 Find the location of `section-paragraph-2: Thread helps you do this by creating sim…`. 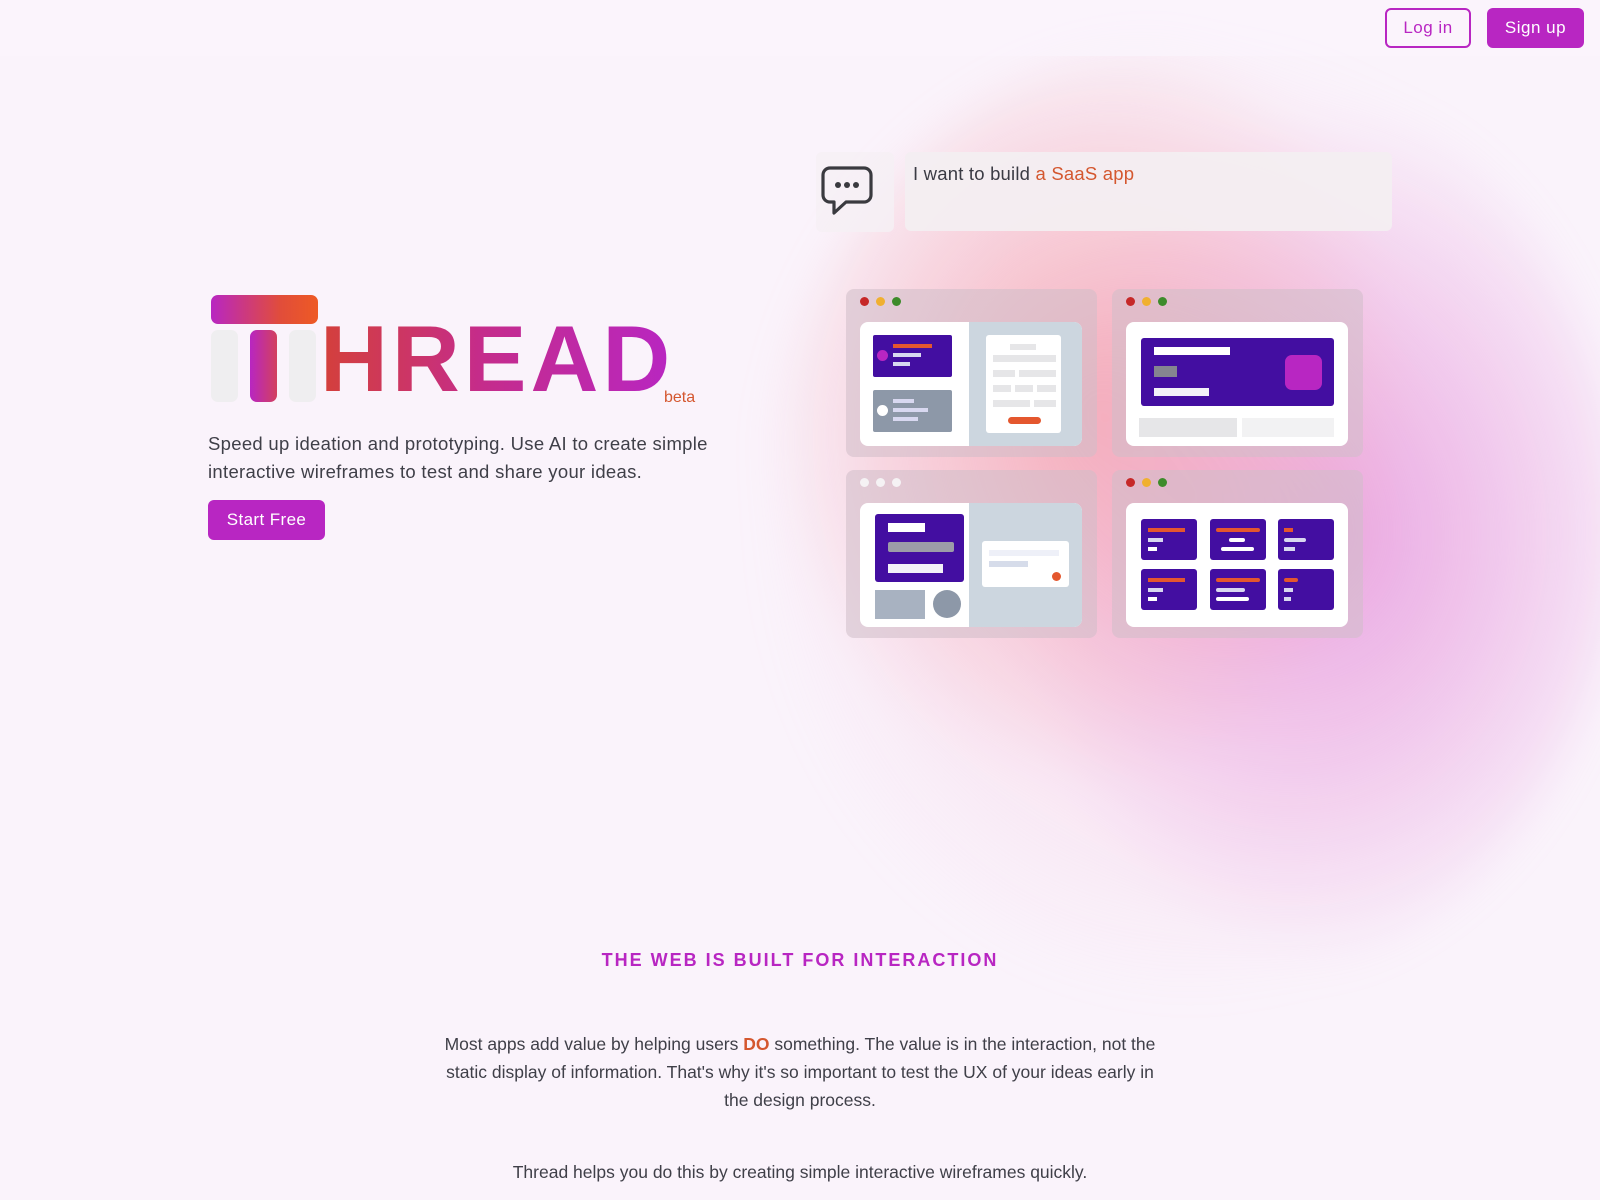

section-paragraph-2: Thread helps you do this by creating sim… is located at coordinates (800, 1172).